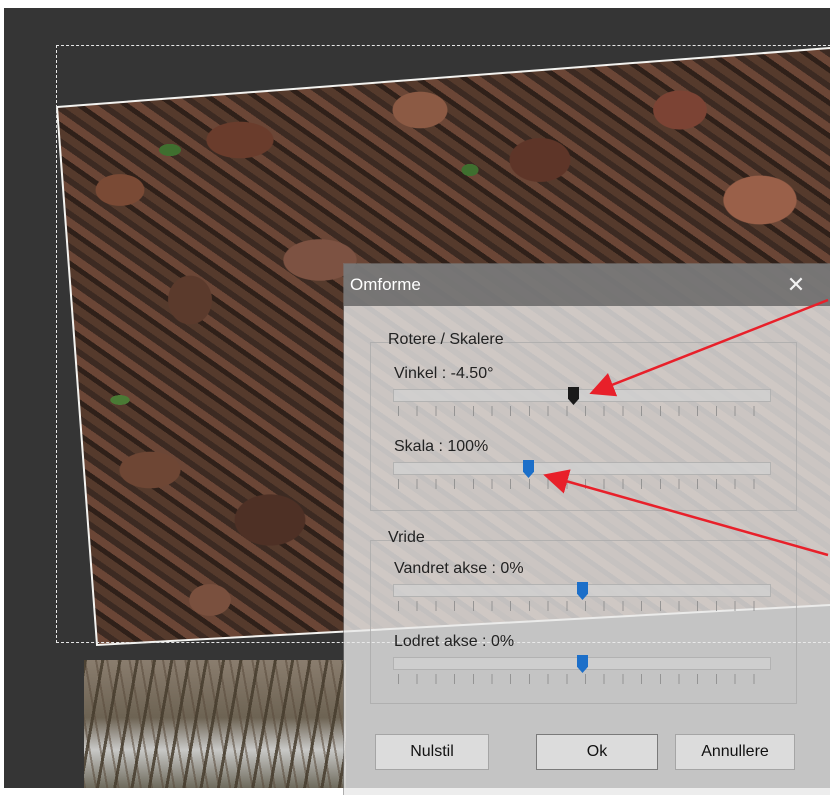 This screenshot has width=830, height=795. Describe the element at coordinates (583, 606) in the screenshot. I see `horizontal-axis-slider-ticks` at that location.